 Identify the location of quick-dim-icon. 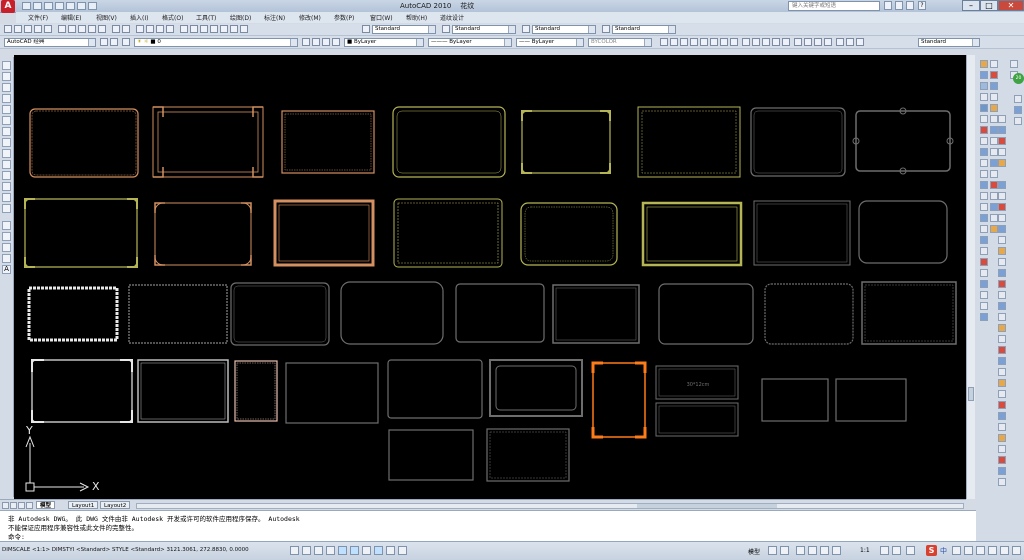
(746, 42).